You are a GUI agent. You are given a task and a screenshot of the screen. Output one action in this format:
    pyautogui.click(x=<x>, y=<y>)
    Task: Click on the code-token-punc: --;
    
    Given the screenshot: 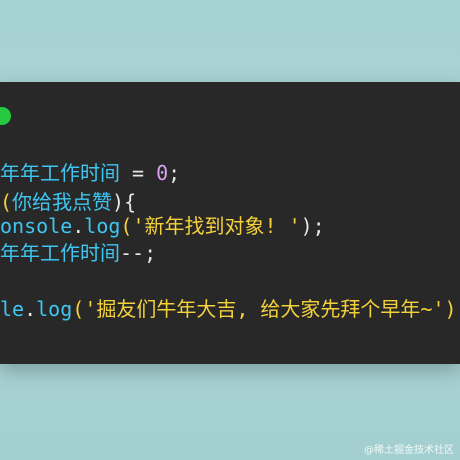 What is the action you would take?
    pyautogui.click(x=138, y=253)
    